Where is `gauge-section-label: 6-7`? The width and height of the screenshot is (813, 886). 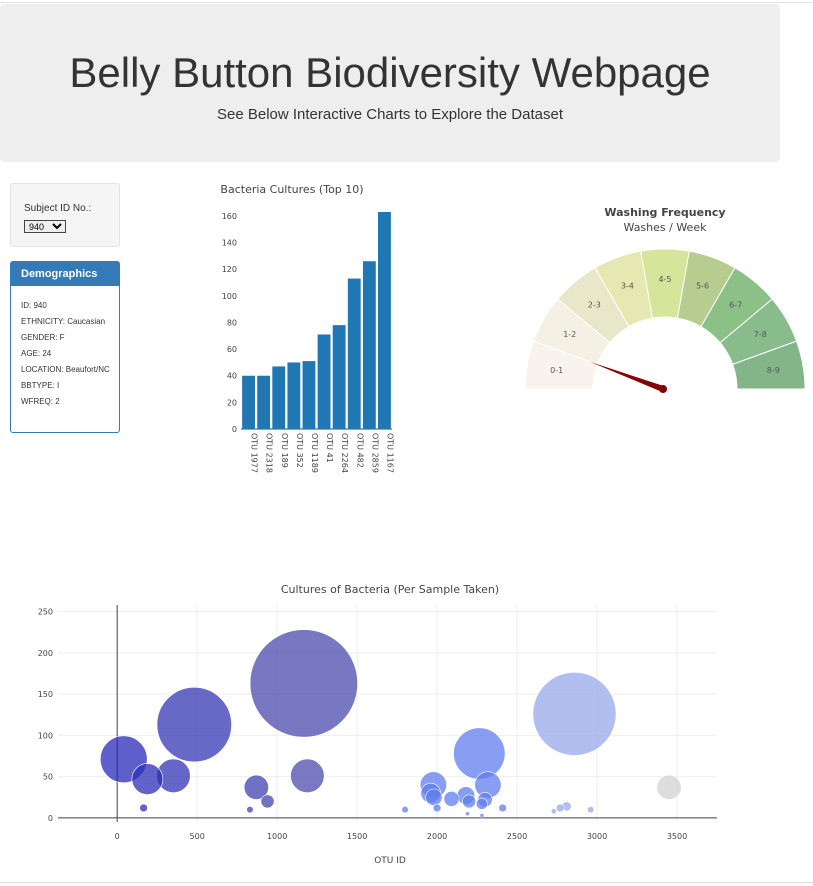
gauge-section-label: 6-7 is located at coordinates (735, 305).